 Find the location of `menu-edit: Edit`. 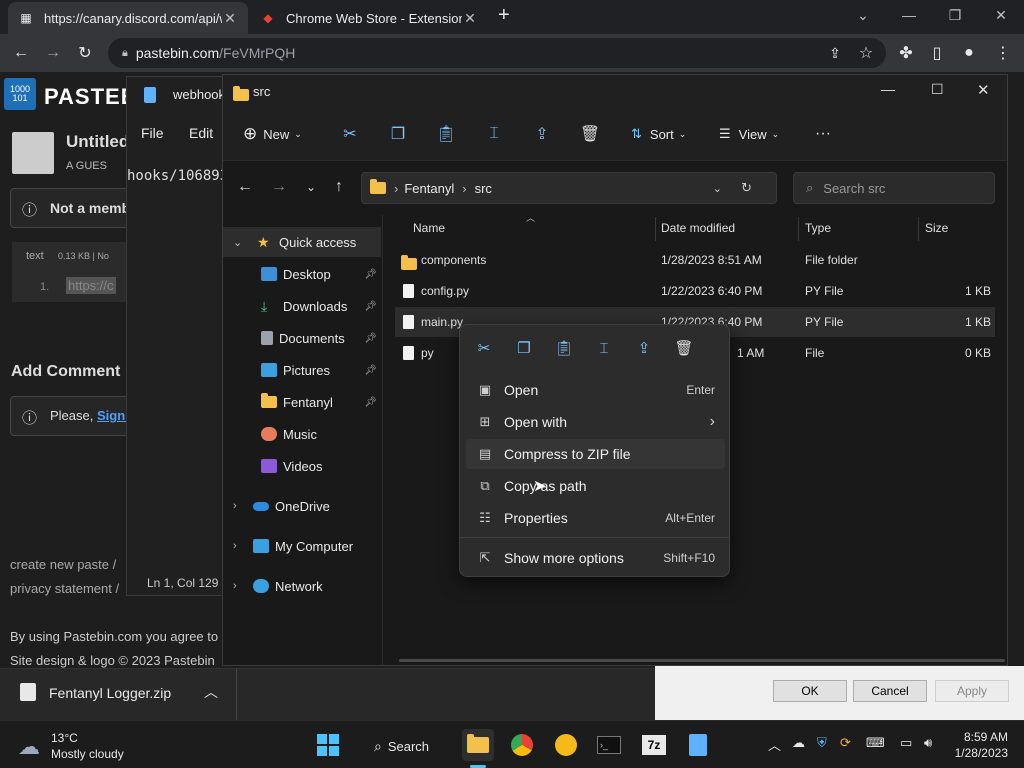

menu-edit: Edit is located at coordinates (201, 133).